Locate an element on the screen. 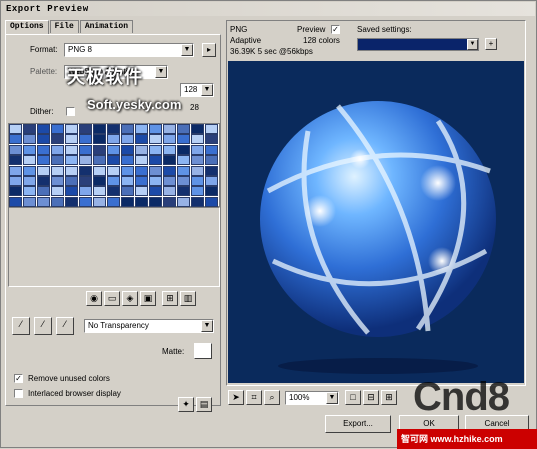 This screenshot has width=537, height=449. eyedropper-icon: ⁄ is located at coordinates (21, 326).